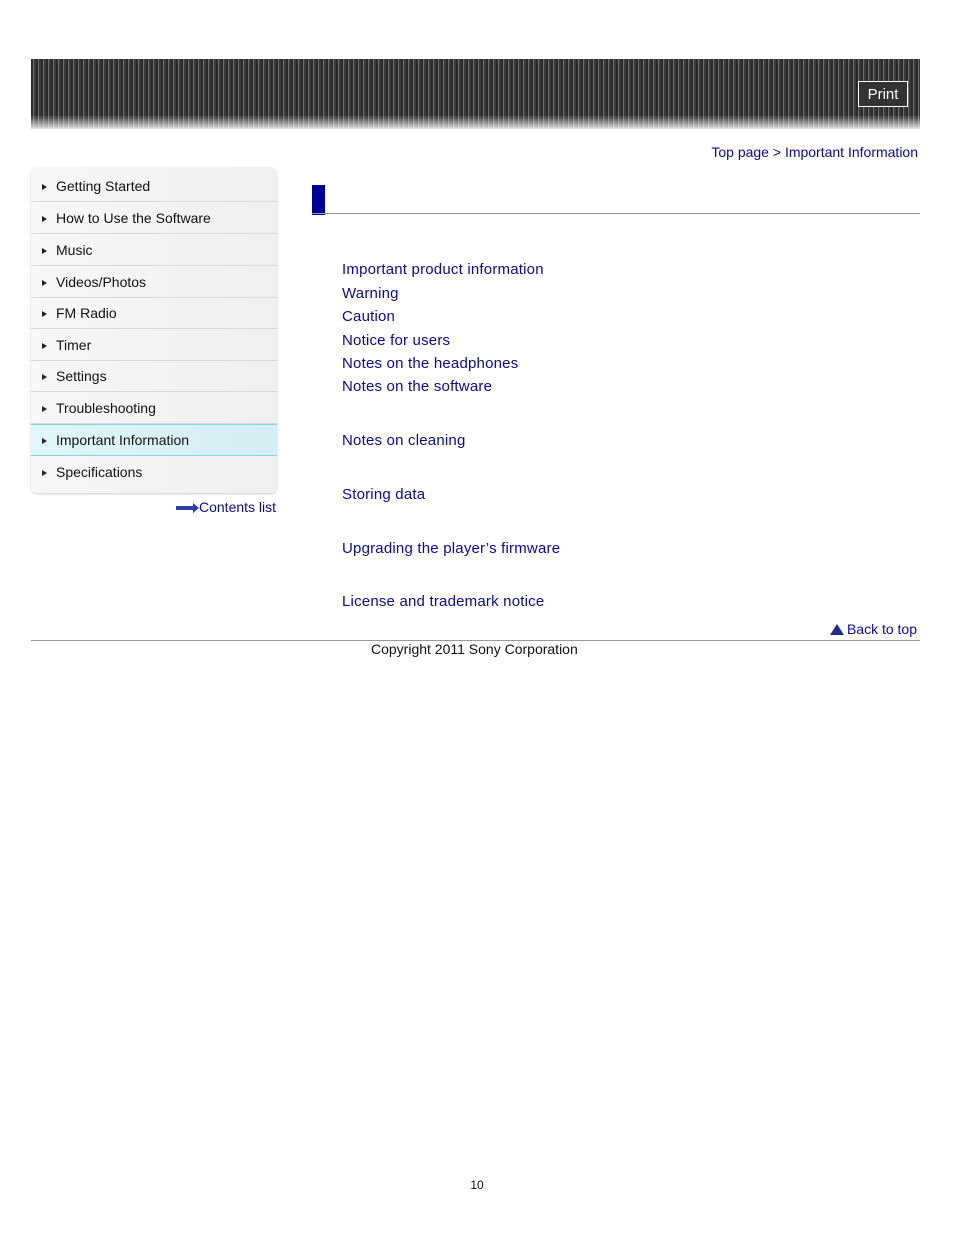 Image resolution: width=954 pixels, height=1235 pixels. I want to click on sidebar-item-label: Videos/Photos, so click(101, 282).